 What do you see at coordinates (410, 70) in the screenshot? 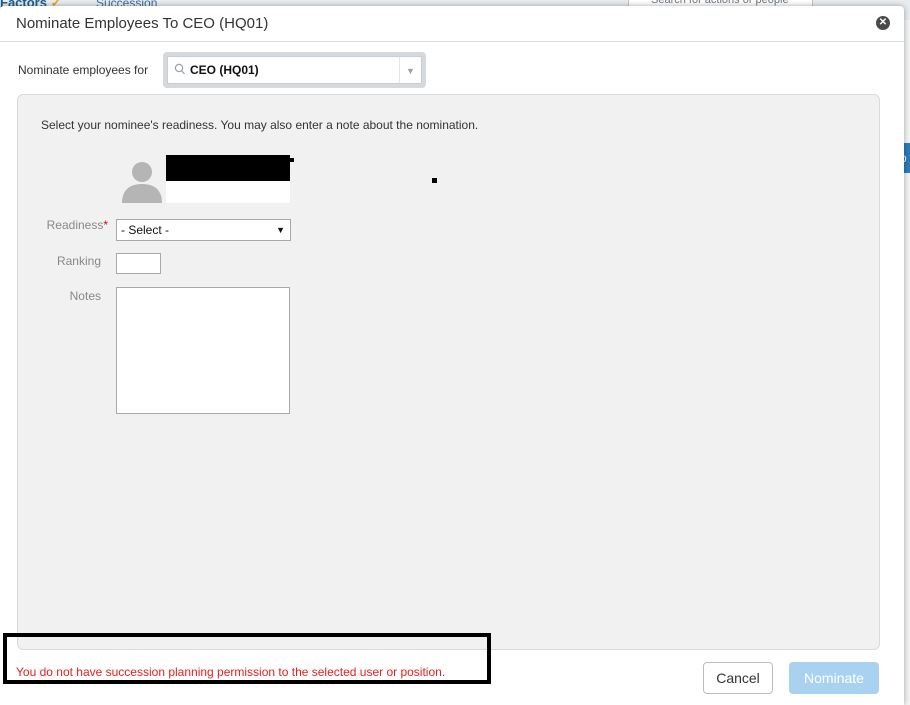
I see `chevron-down-icon: ▼` at bounding box center [410, 70].